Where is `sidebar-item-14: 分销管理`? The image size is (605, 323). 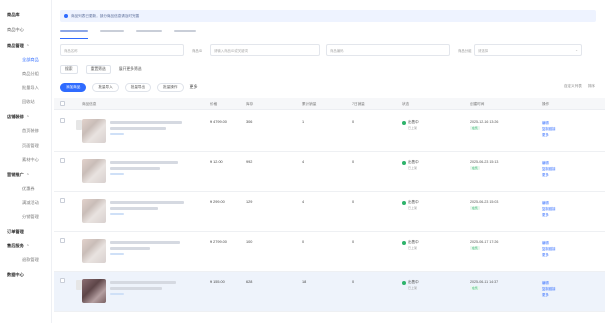 sidebar-item-14: 分销管理 is located at coordinates (30, 217).